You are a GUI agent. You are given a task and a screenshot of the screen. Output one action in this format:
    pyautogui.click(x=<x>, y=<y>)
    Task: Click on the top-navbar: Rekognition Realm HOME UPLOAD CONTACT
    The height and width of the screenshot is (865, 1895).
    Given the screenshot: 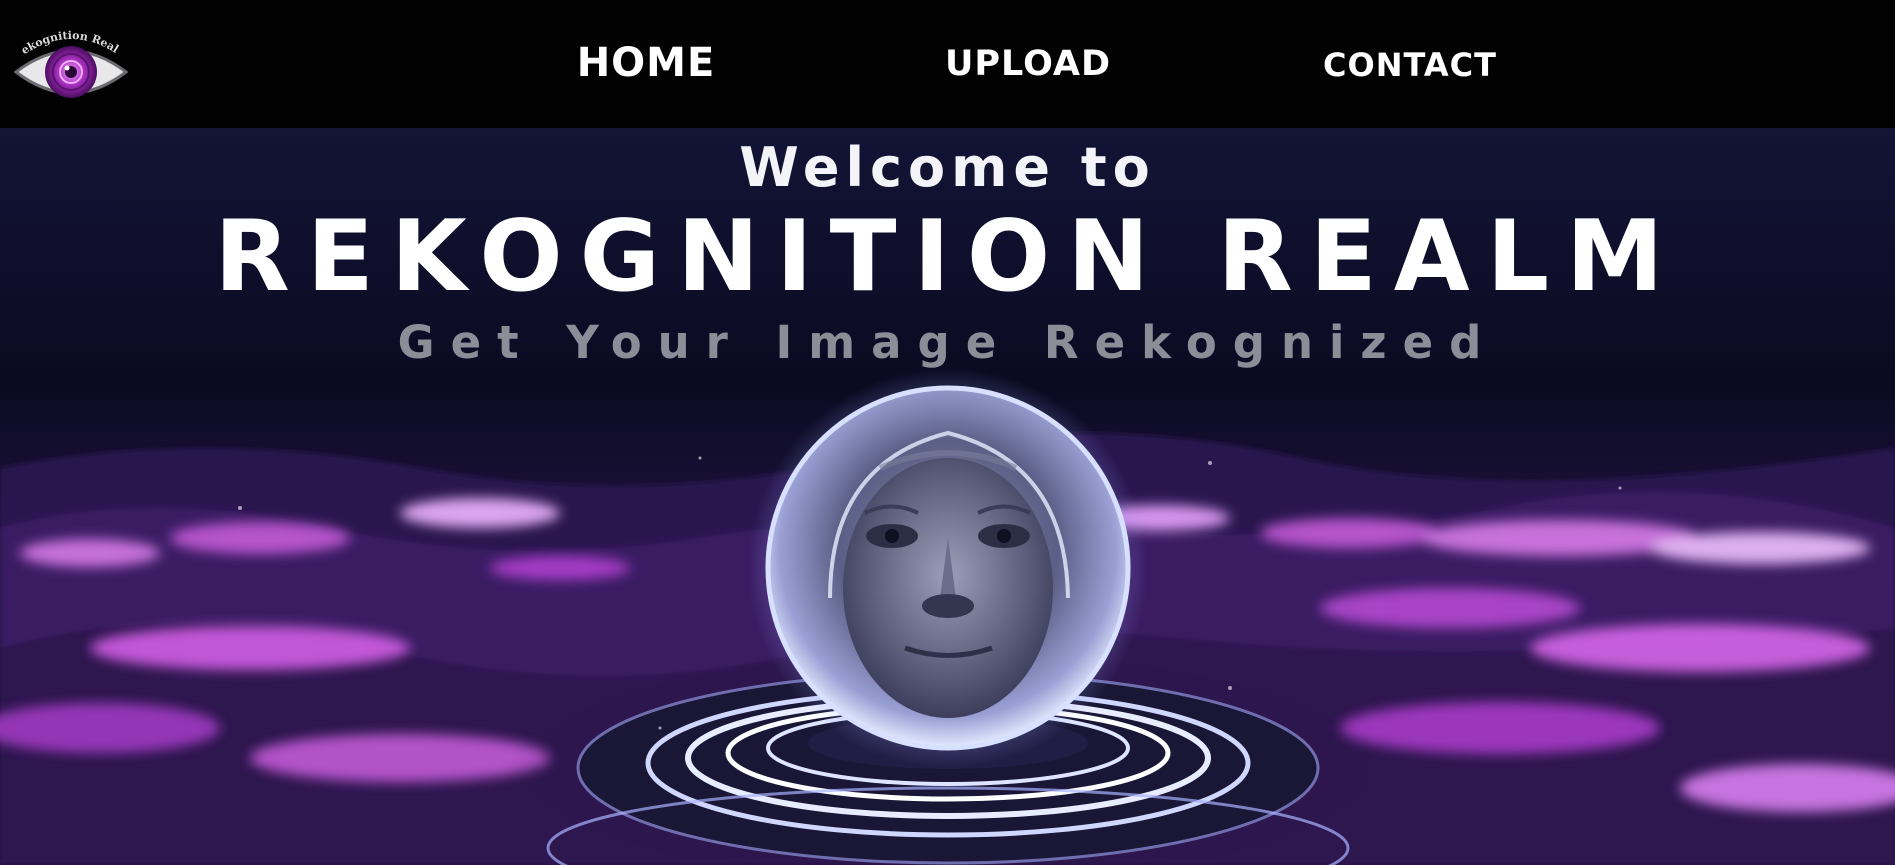 What is the action you would take?
    pyautogui.click(x=947, y=64)
    